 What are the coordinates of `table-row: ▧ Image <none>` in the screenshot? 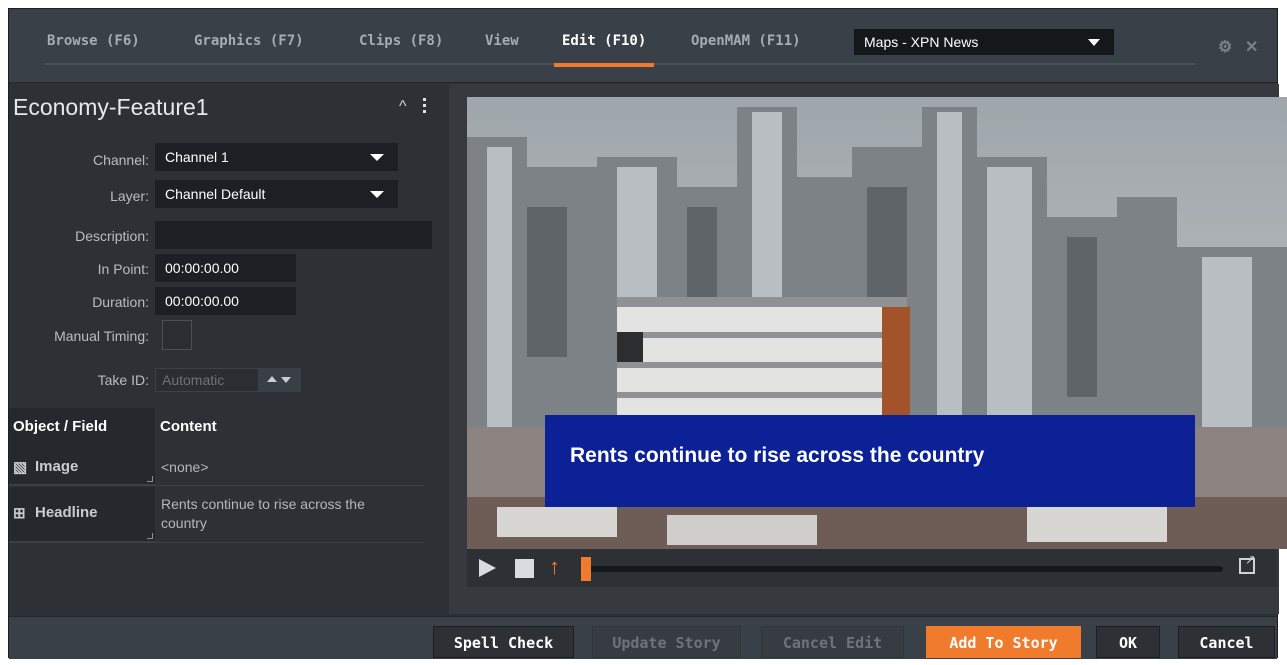 It's located at (216, 467).